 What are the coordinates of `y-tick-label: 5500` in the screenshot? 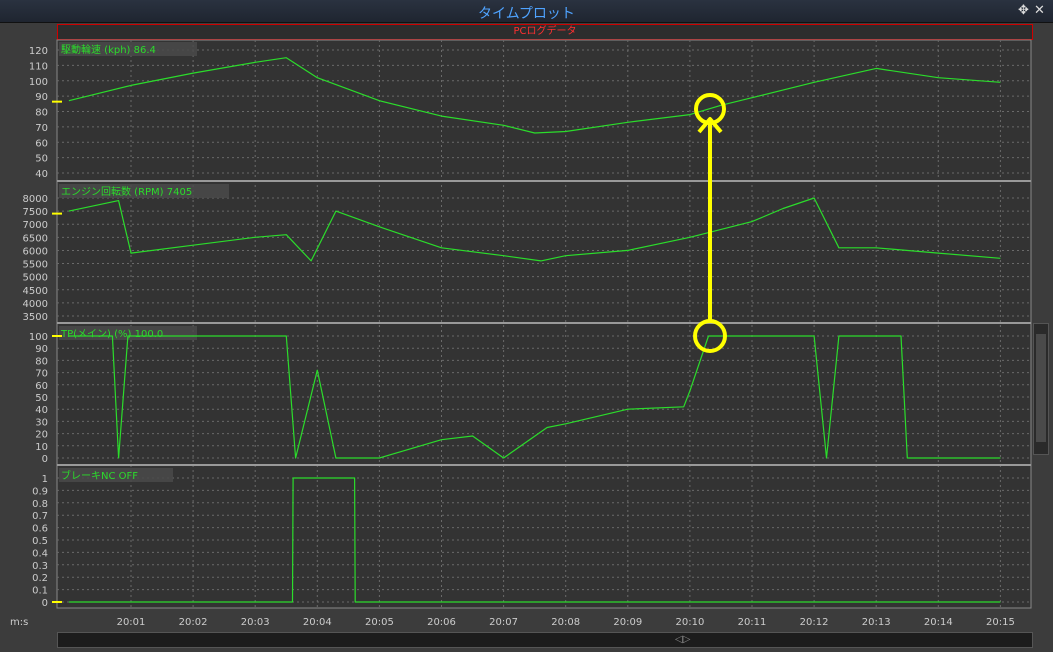 It's located at (35, 265).